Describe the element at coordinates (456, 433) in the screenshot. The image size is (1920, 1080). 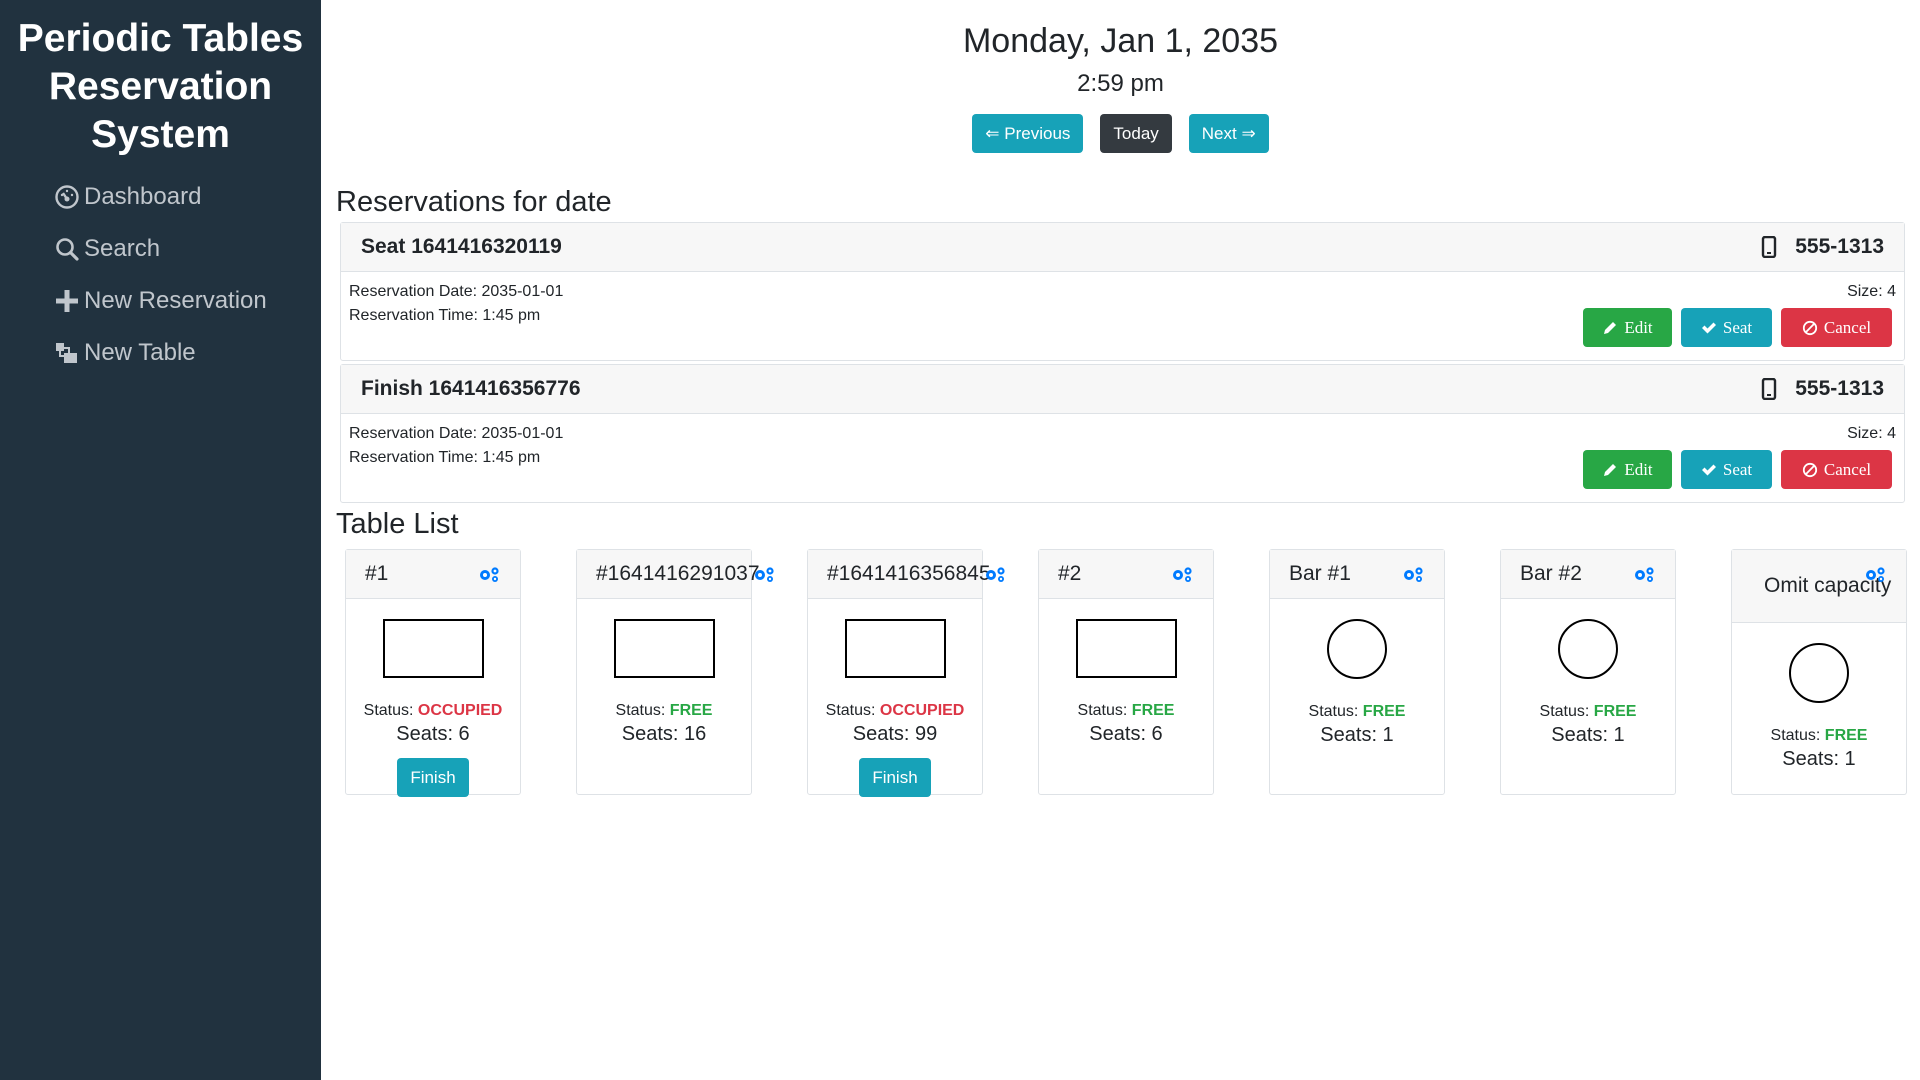
I see `reservation-date: Reservation Date: 2035-01-01` at that location.